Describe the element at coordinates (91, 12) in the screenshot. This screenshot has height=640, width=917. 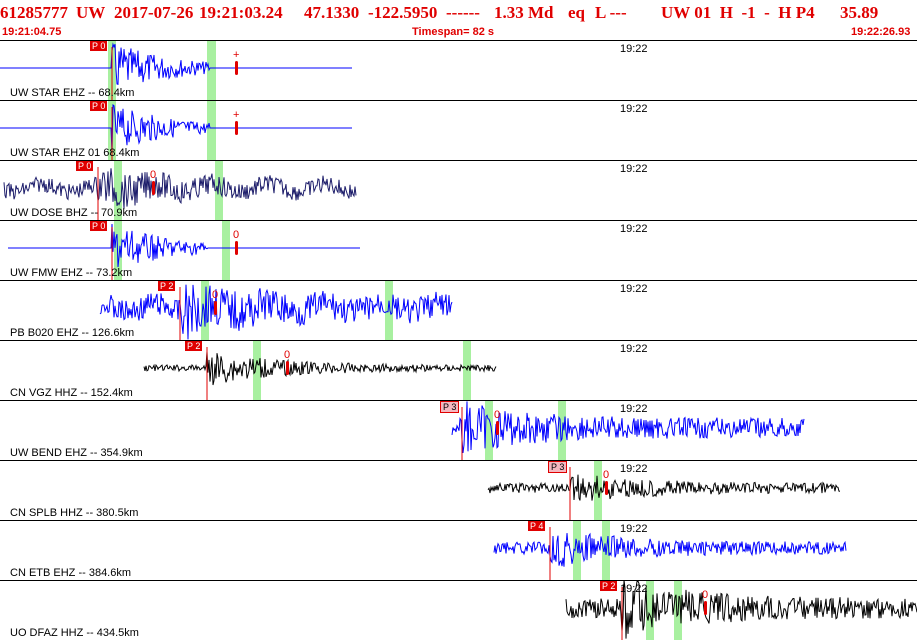
I see `event-network: UW` at that location.